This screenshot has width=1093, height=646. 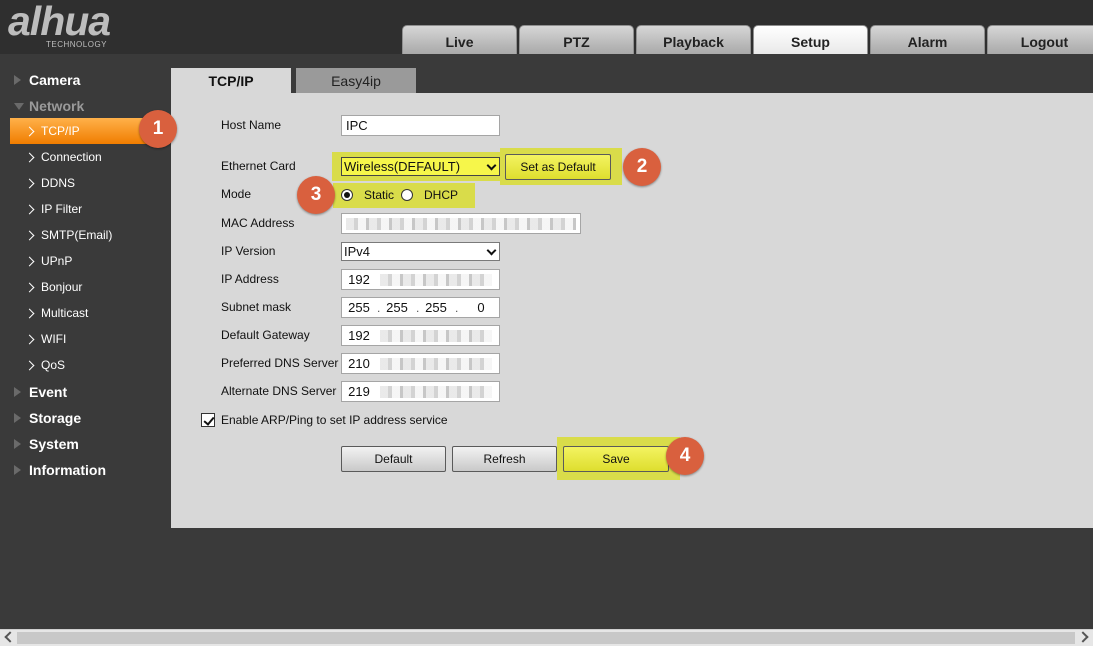 I want to click on tab-ptz: PTZ, so click(x=576, y=39).